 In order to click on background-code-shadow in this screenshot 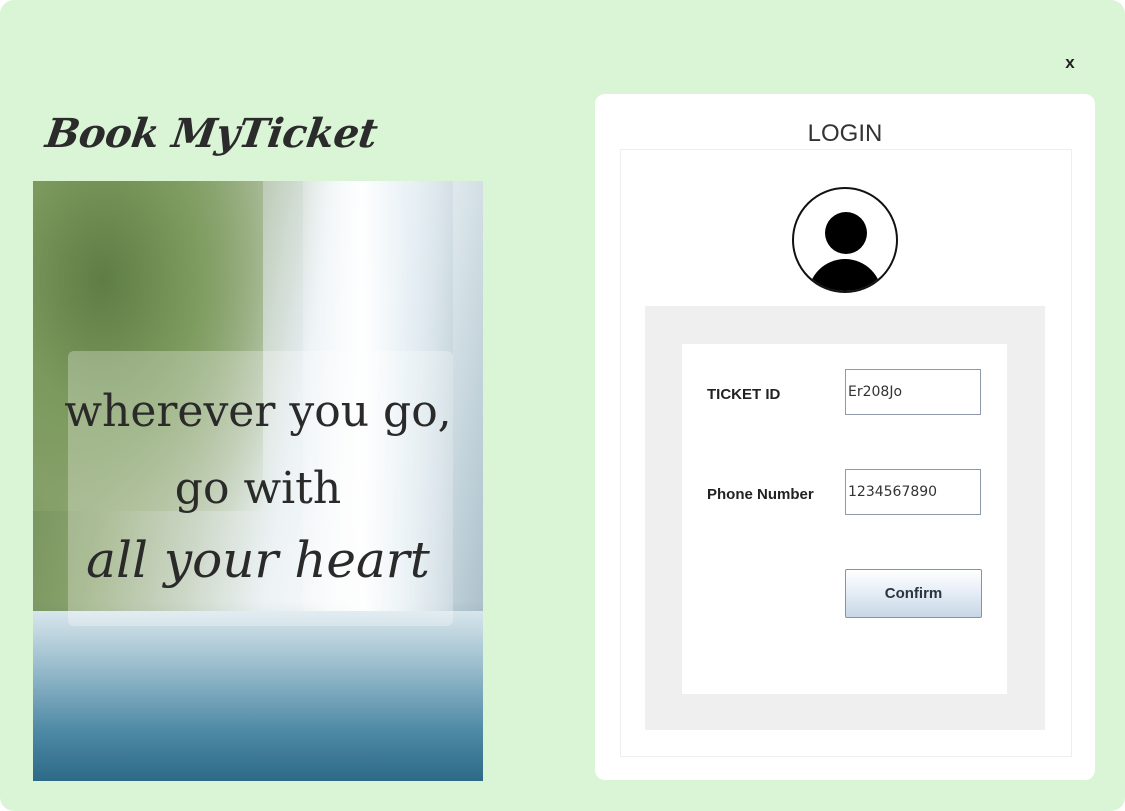, I will do `click(300, 40)`.